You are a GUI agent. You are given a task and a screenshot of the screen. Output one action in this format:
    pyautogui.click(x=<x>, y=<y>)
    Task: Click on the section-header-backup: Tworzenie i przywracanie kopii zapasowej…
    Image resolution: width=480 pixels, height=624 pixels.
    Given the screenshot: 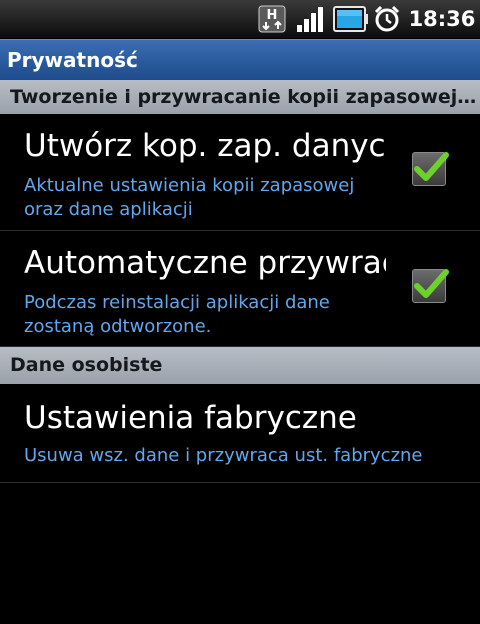 What is the action you would take?
    pyautogui.click(x=240, y=97)
    